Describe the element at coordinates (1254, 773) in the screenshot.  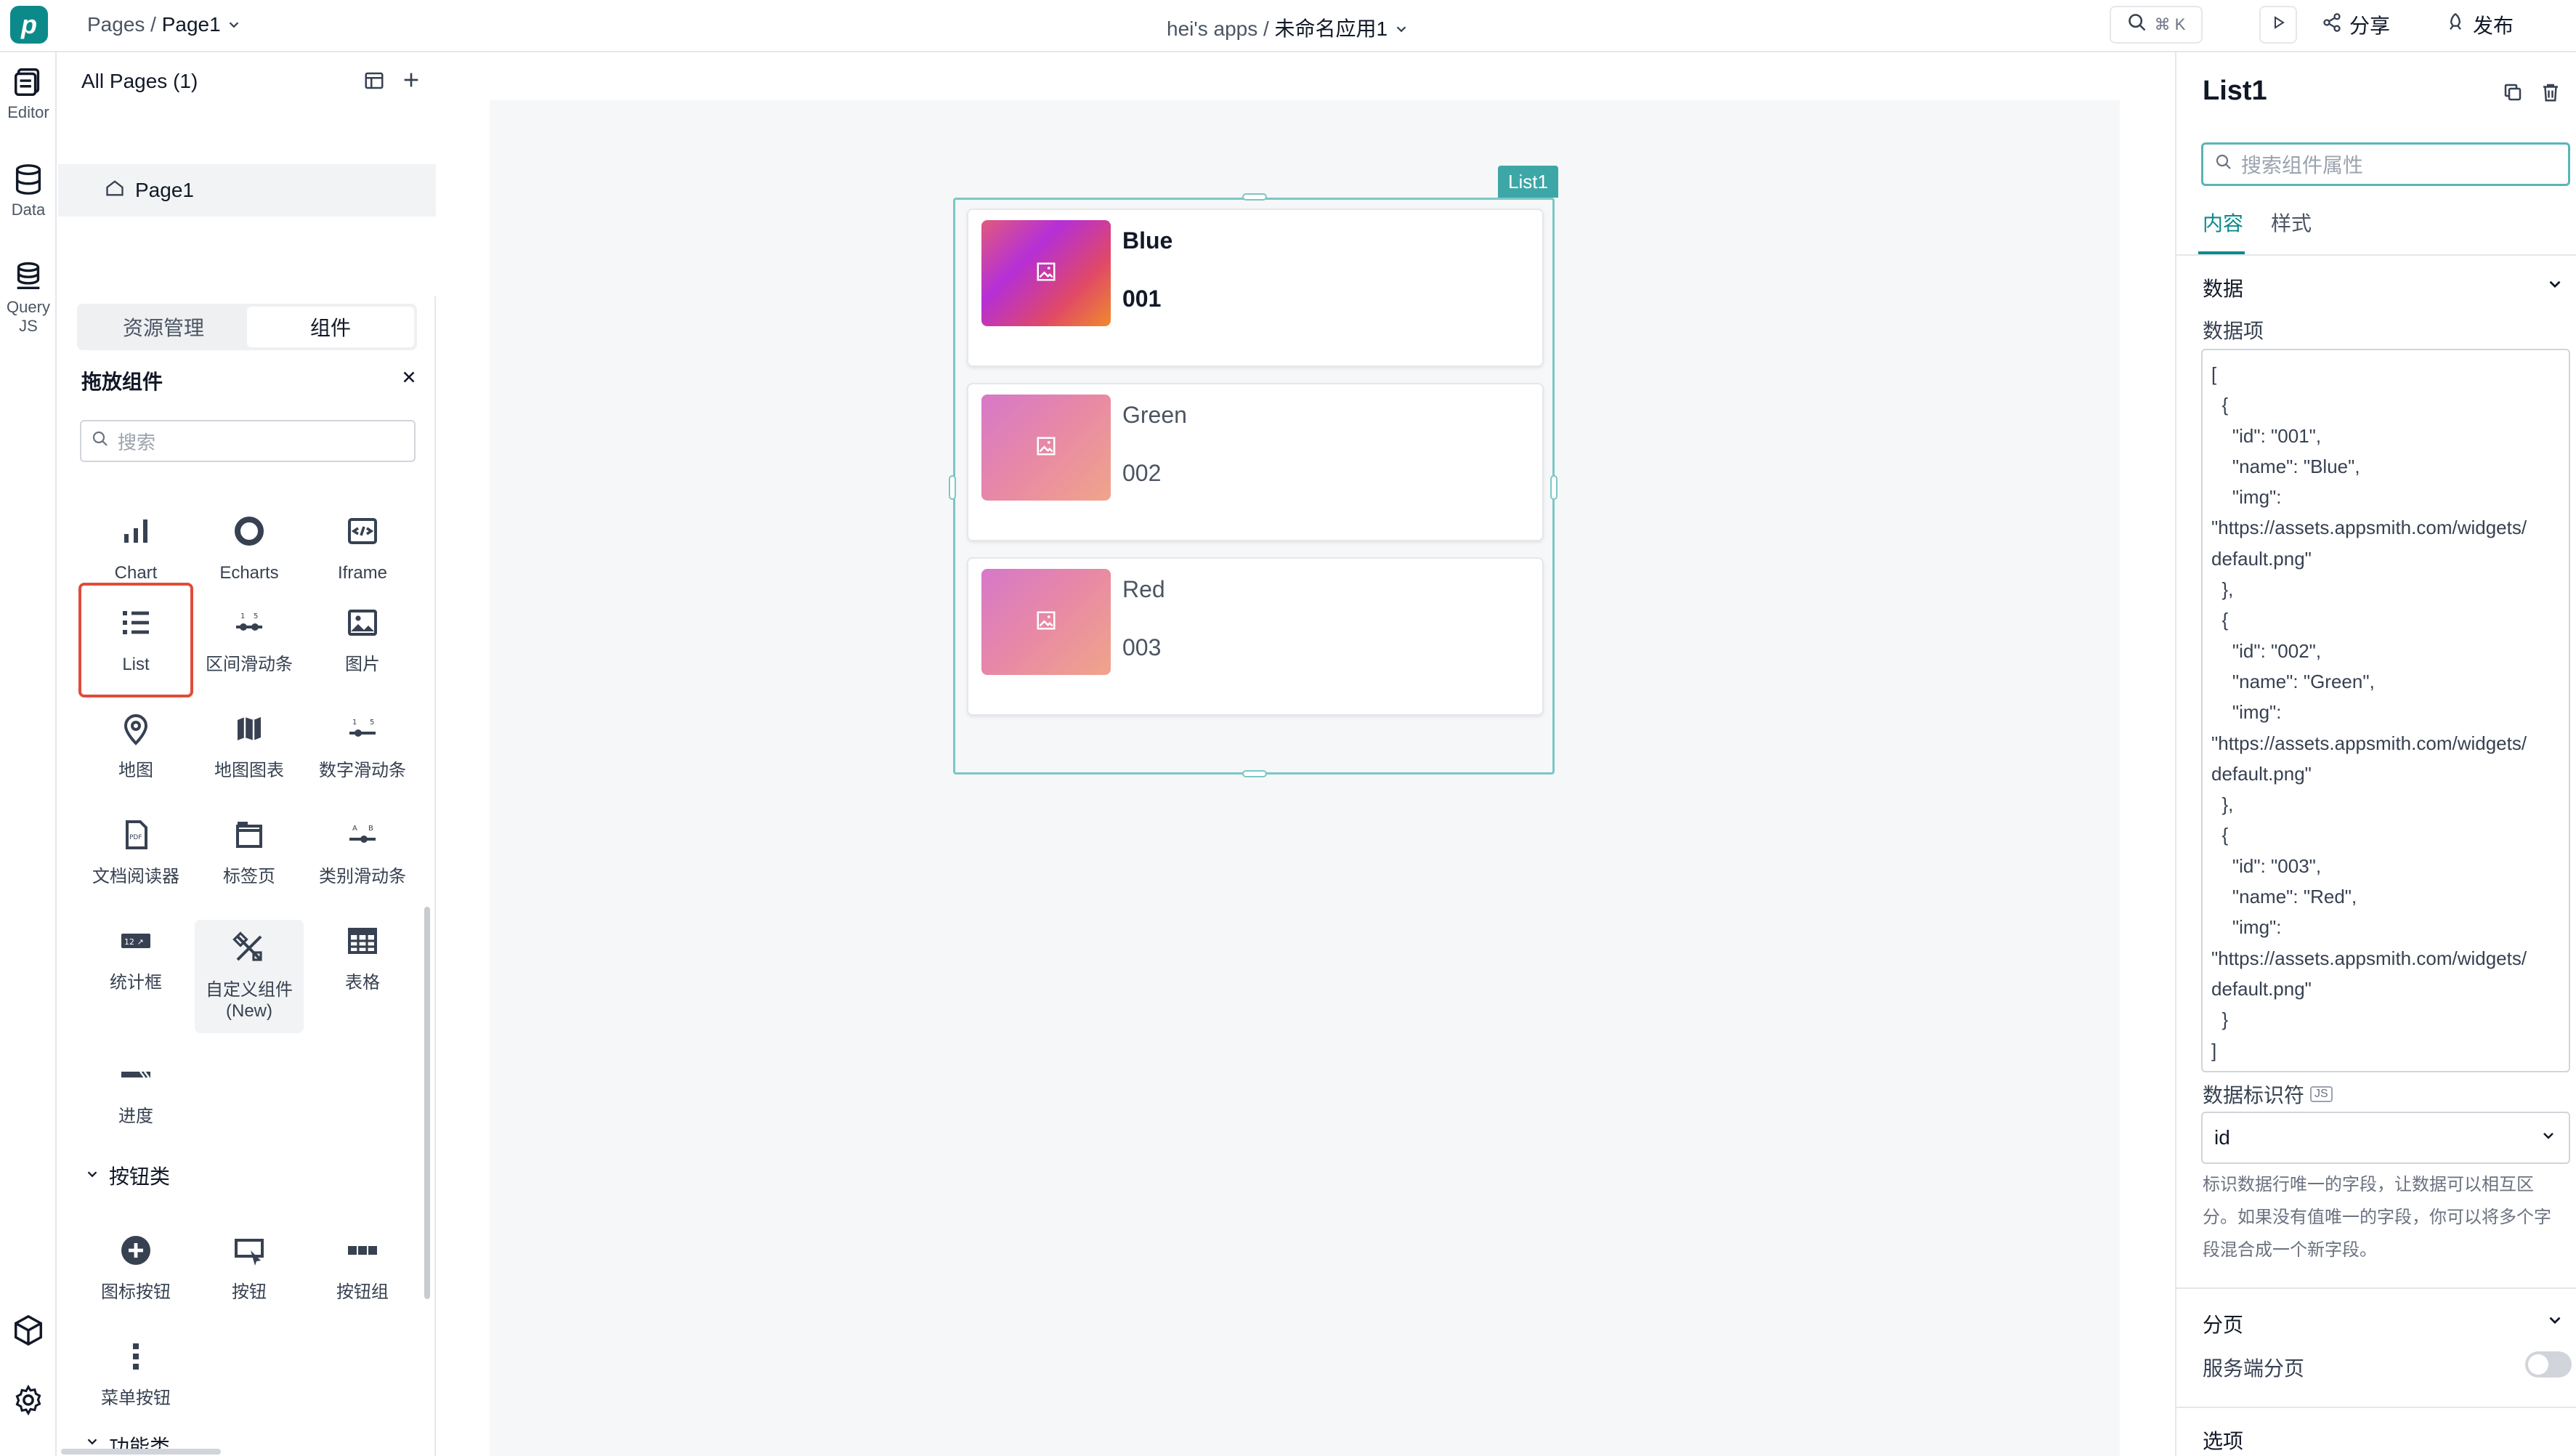
I see `resize-handle-bottom` at that location.